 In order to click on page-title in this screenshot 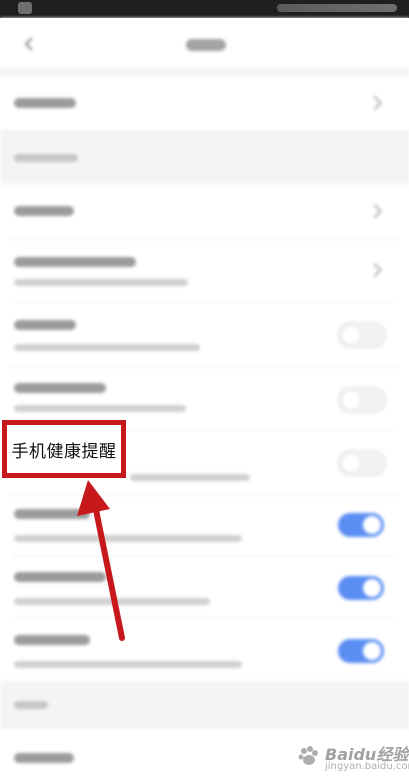, I will do `click(206, 45)`.